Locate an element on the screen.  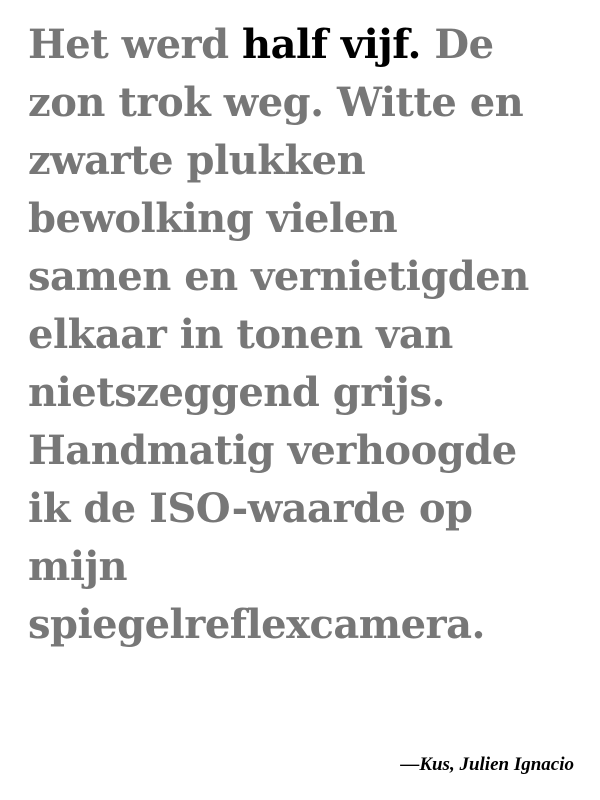
quote-line: samen en vernietigden is located at coordinates (278, 276).